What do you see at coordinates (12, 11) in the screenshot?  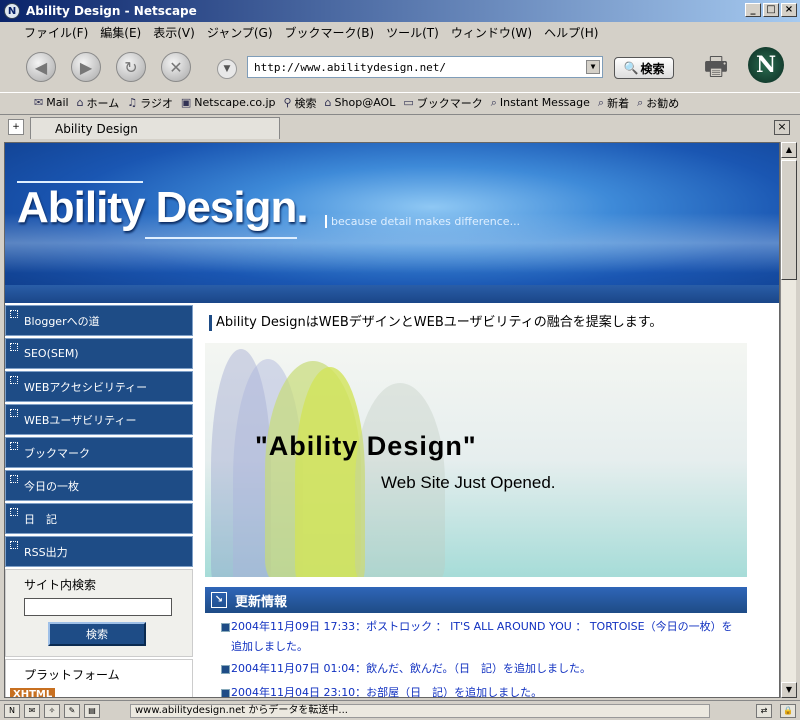 I see `netscape-app-icon: N` at bounding box center [12, 11].